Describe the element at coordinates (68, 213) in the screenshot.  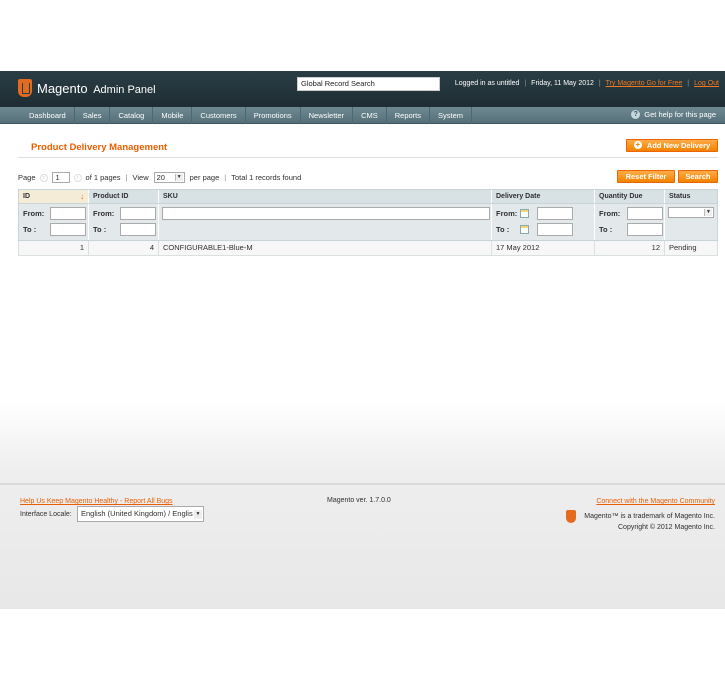
I see `id-from-input` at that location.